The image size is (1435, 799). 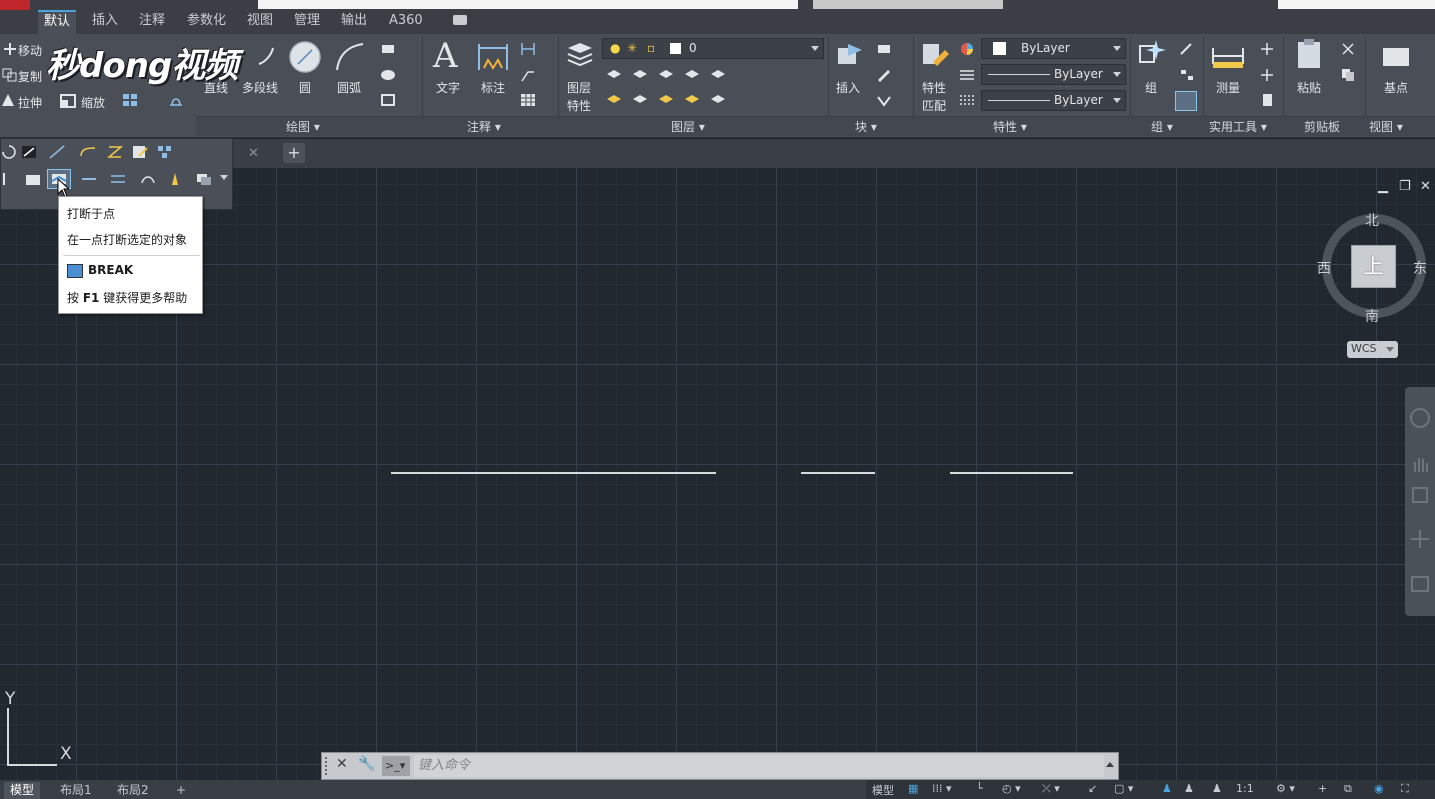 What do you see at coordinates (260, 87) in the screenshot?
I see `polyline-button: 多段线` at bounding box center [260, 87].